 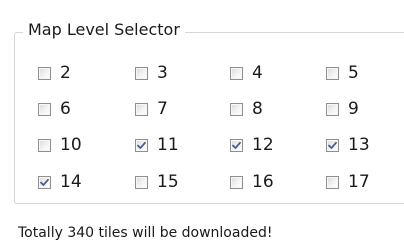 What do you see at coordinates (342, 109) in the screenshot?
I see `level-checkbox-9: 9` at bounding box center [342, 109].